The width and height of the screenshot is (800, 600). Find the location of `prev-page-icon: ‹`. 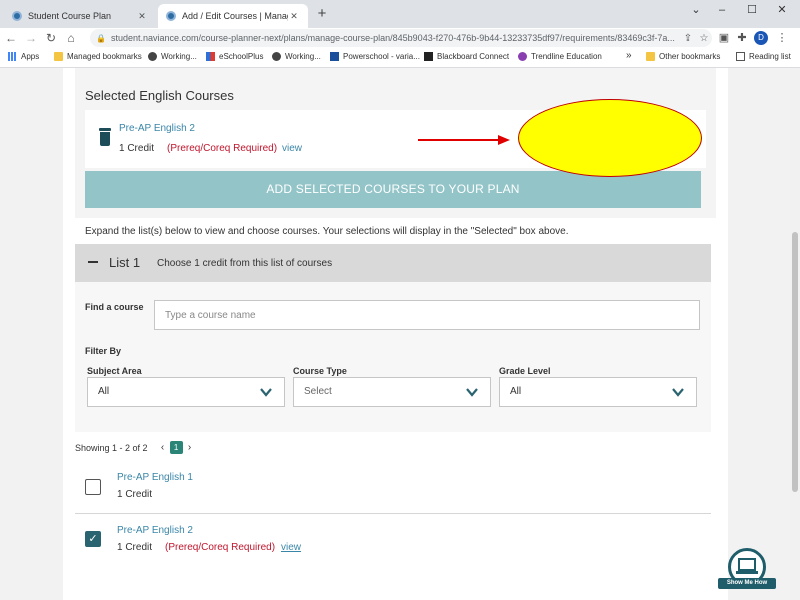

prev-page-icon: ‹ is located at coordinates (163, 447).